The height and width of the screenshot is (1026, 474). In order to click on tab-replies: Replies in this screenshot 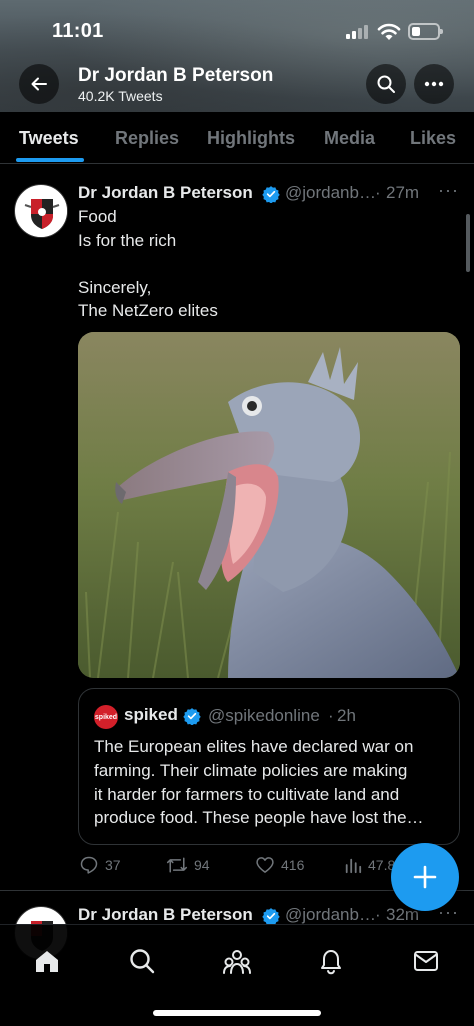, I will do `click(147, 138)`.